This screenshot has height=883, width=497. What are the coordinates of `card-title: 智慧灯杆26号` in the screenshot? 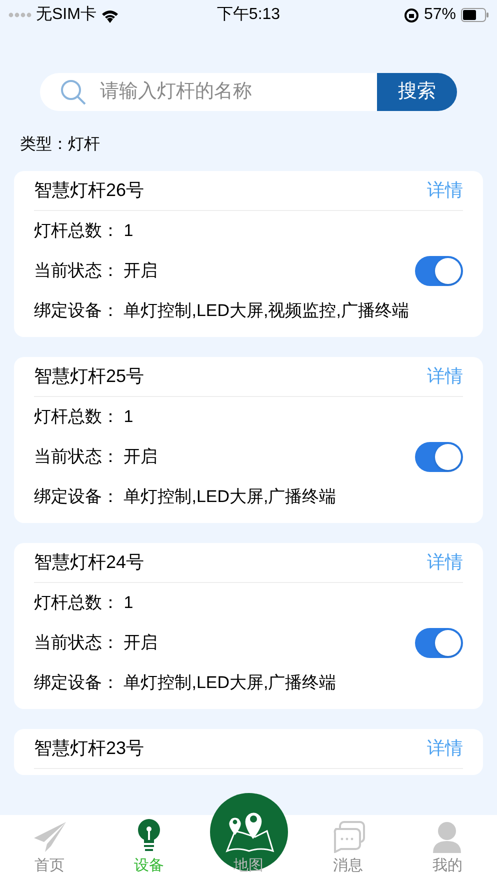 It's located at (89, 190).